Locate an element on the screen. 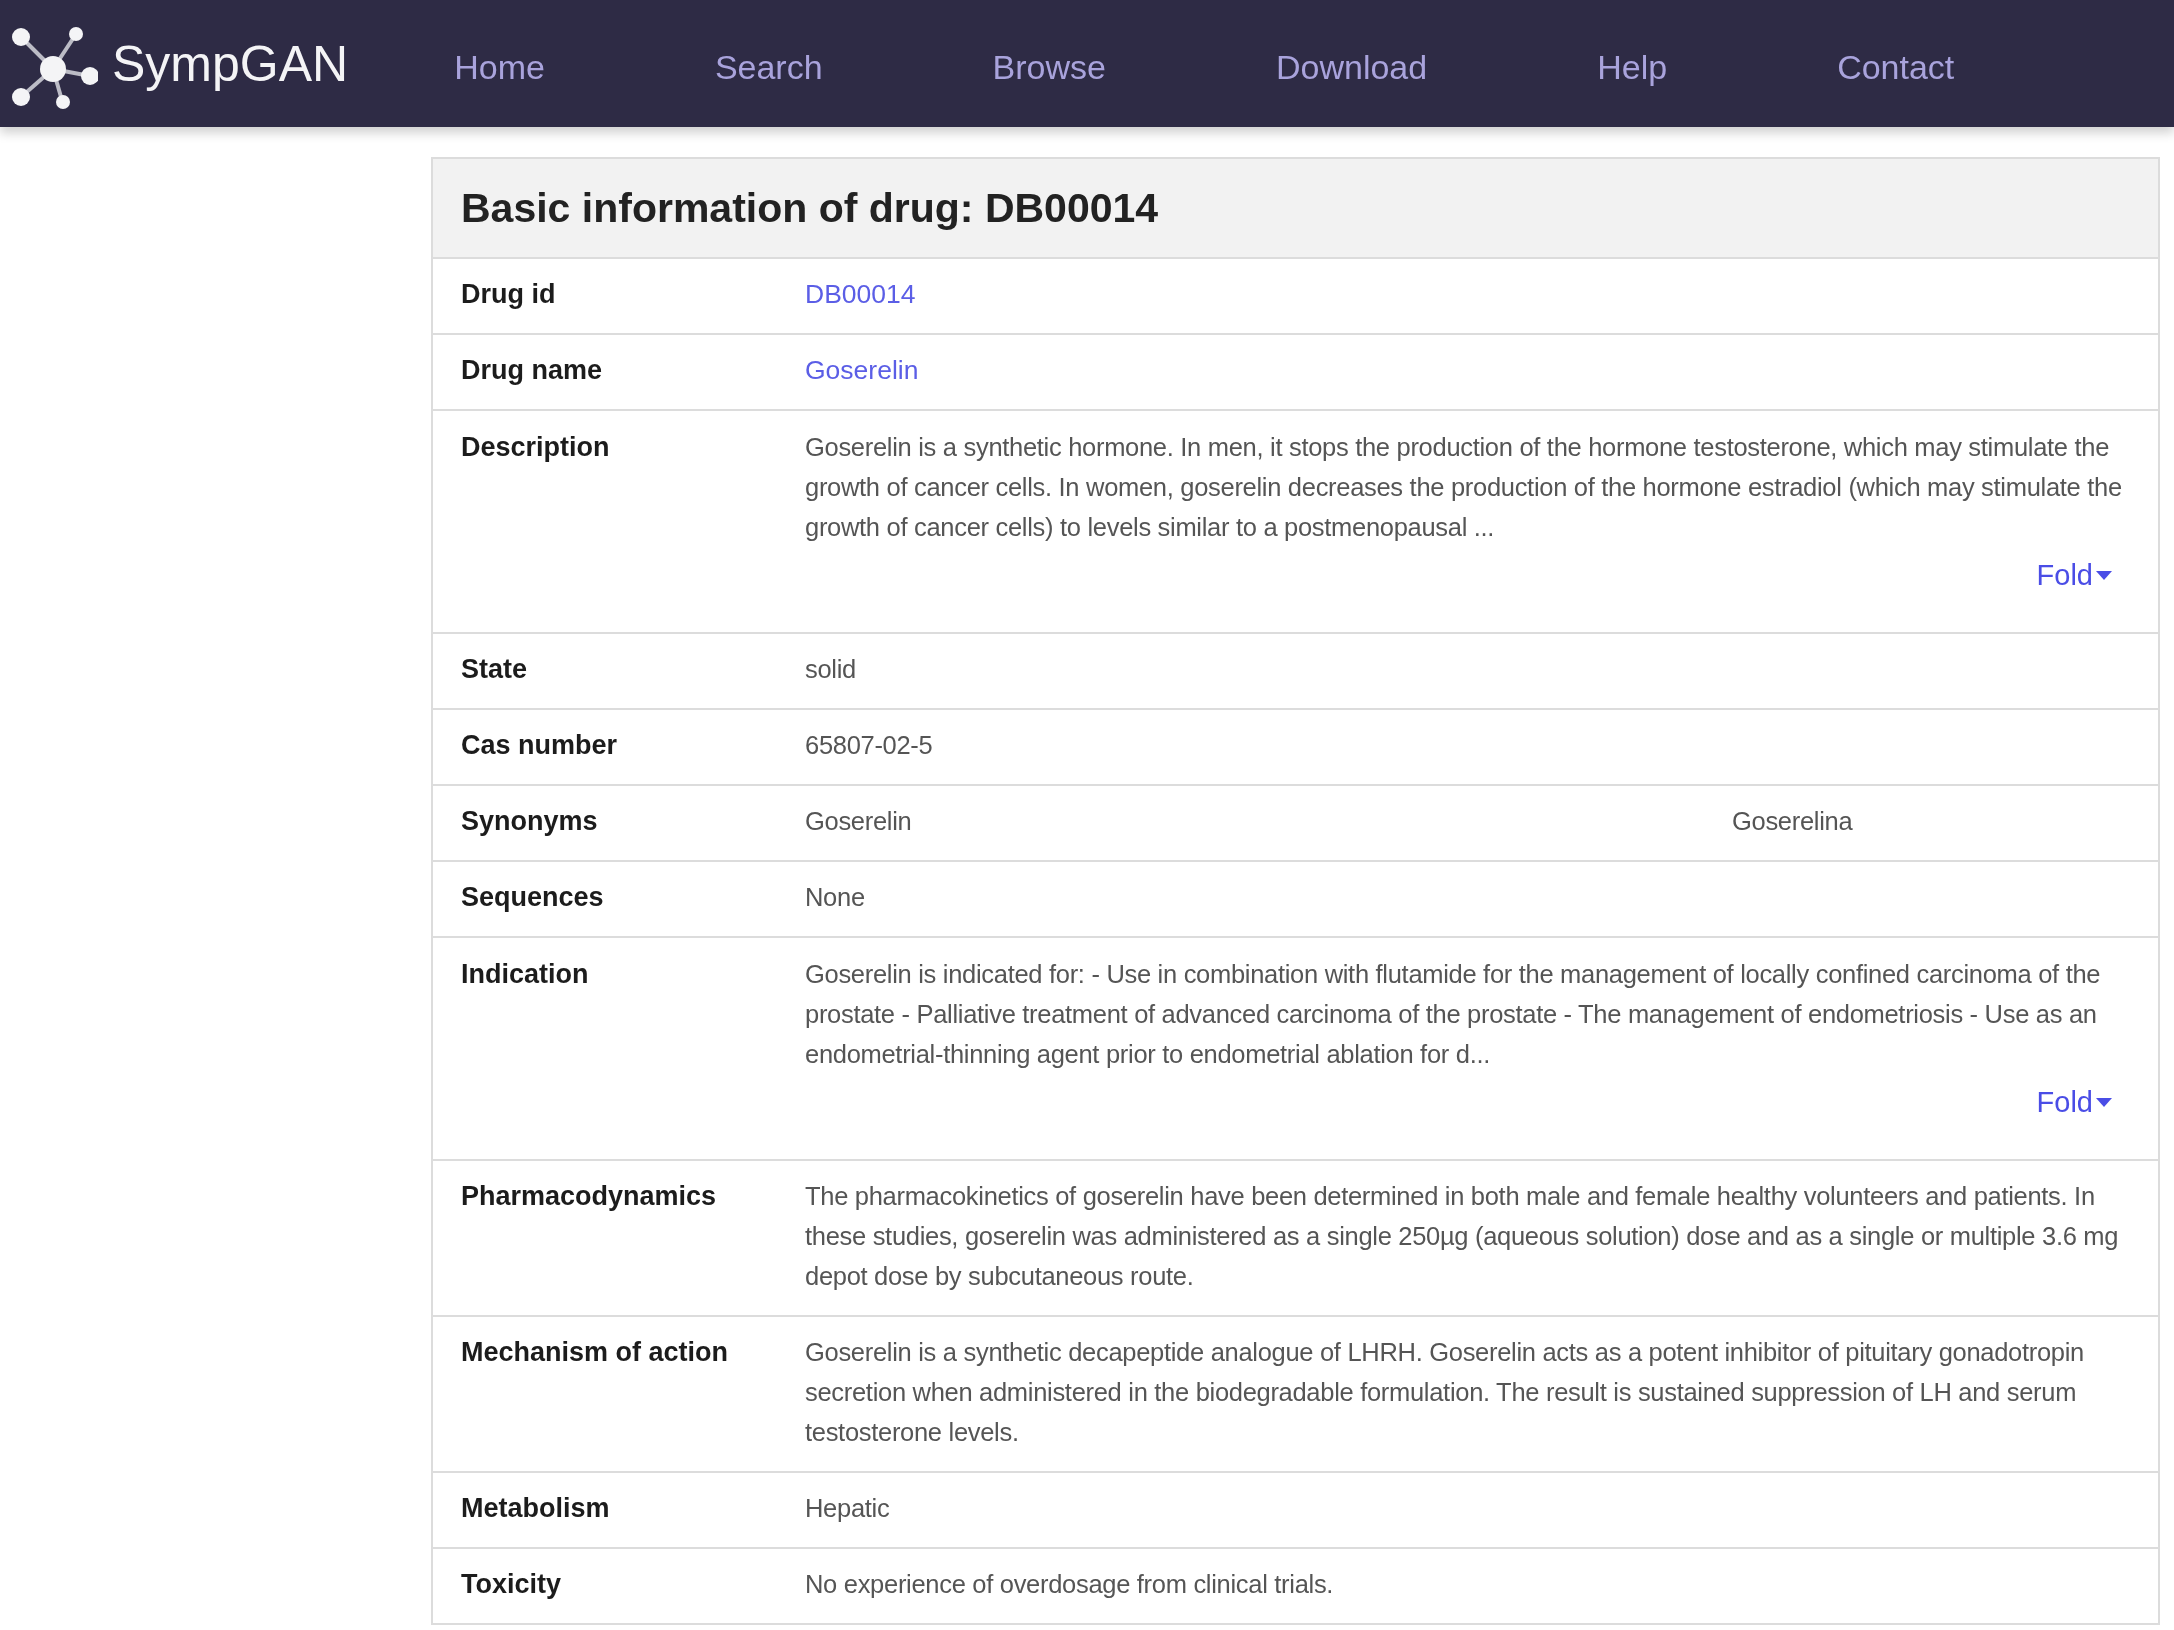  nav-link: Search is located at coordinates (768, 67).